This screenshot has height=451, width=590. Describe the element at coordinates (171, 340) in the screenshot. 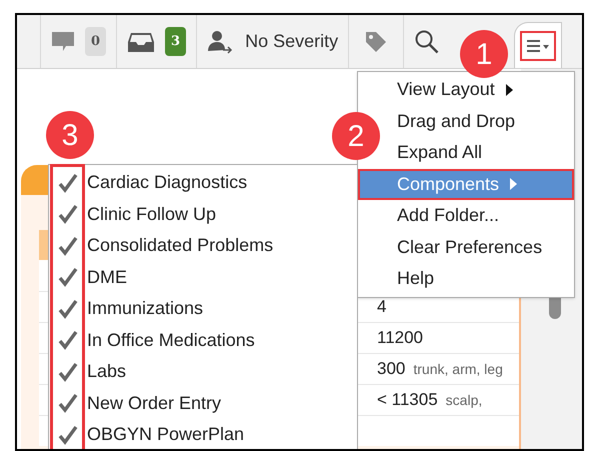

I see `menu-item: In Office Medications` at that location.